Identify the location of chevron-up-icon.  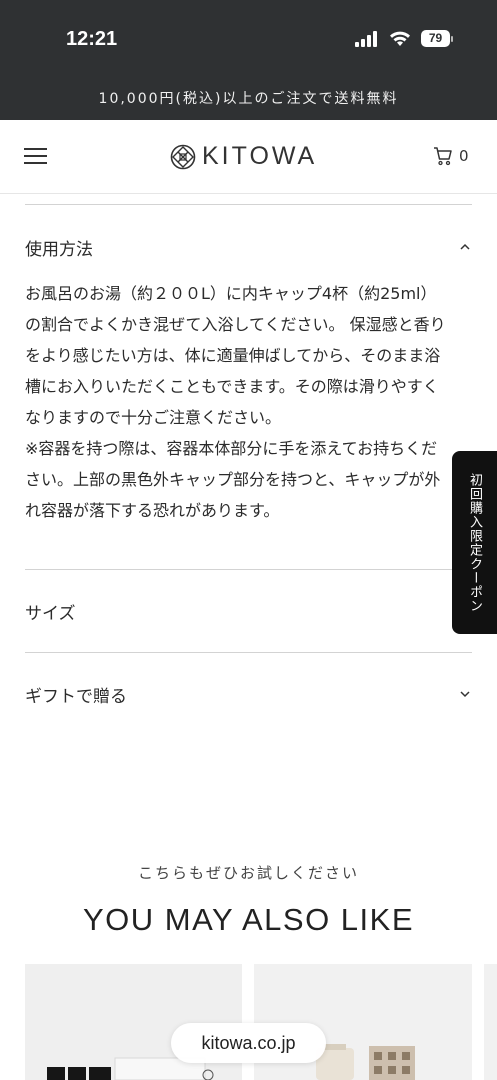
(465, 247).